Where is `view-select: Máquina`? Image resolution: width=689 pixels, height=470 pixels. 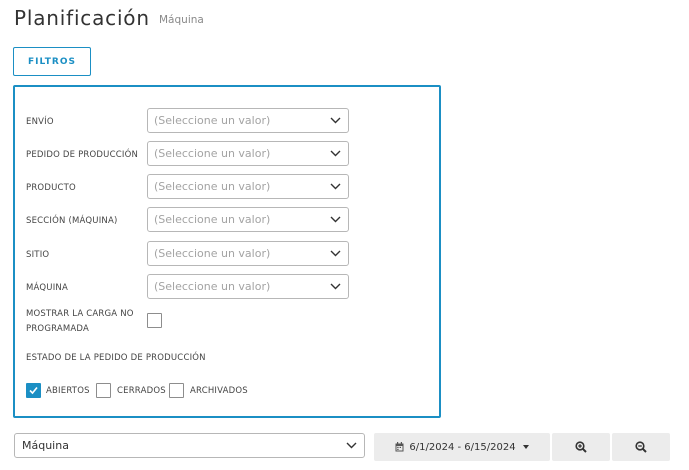
view-select: Máquina is located at coordinates (189, 445).